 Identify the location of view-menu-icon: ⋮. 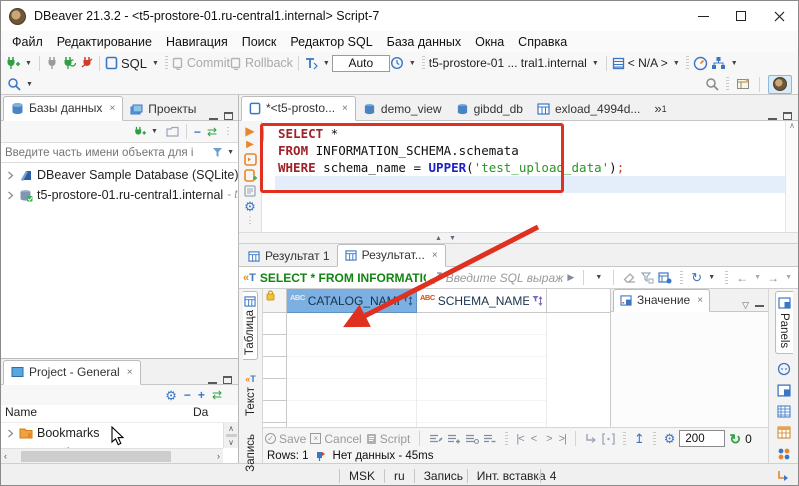
(228, 131).